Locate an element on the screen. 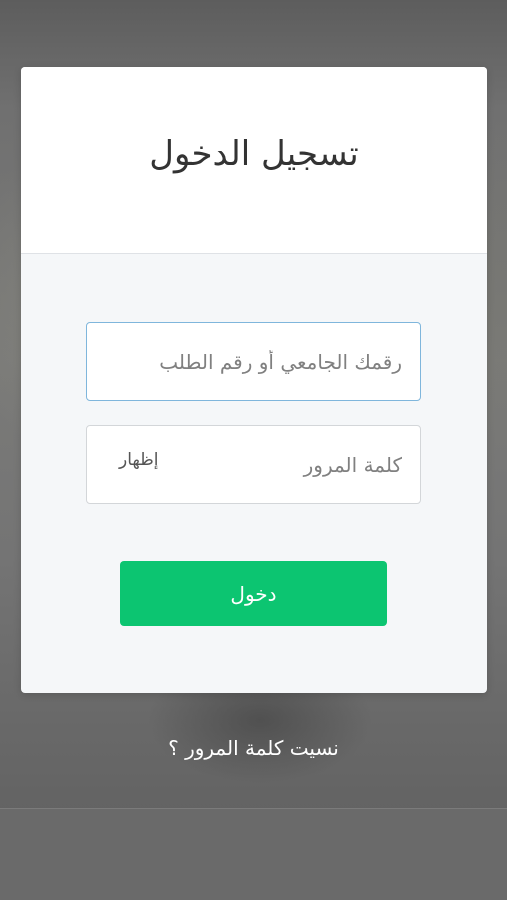 The image size is (507, 900). password-field: إظهار is located at coordinates (253, 464).